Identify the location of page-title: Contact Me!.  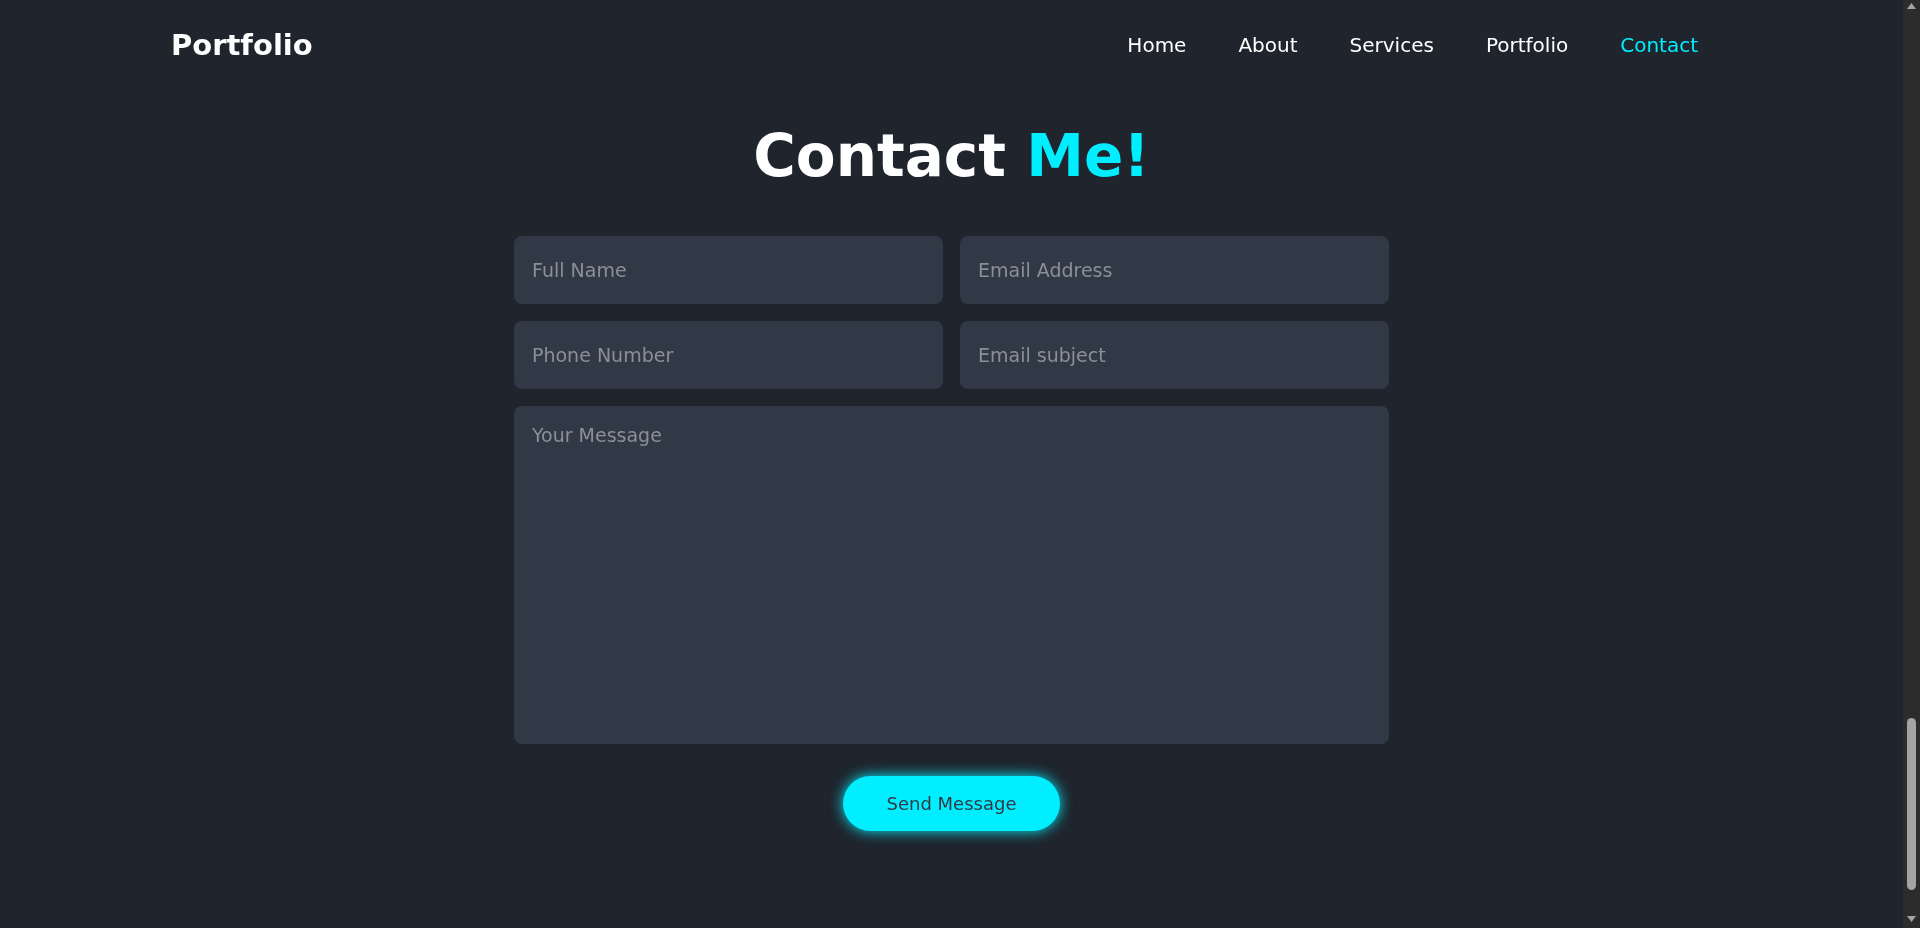
(951, 156).